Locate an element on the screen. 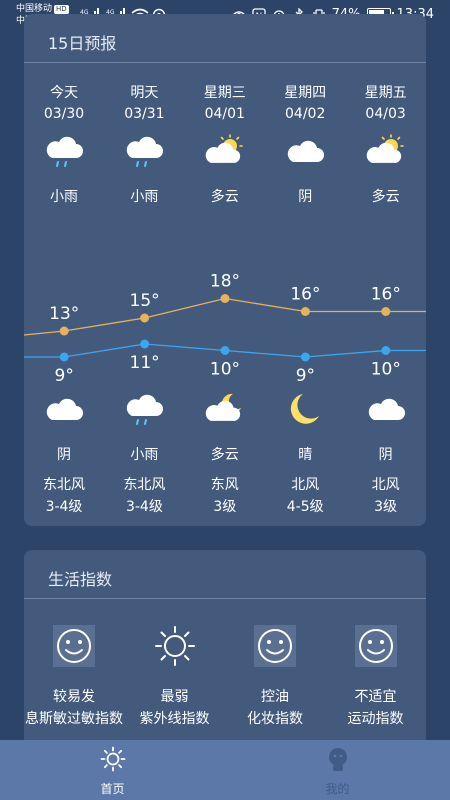 This screenshot has width=450, height=800. day-condition: 阴 is located at coordinates (305, 197).